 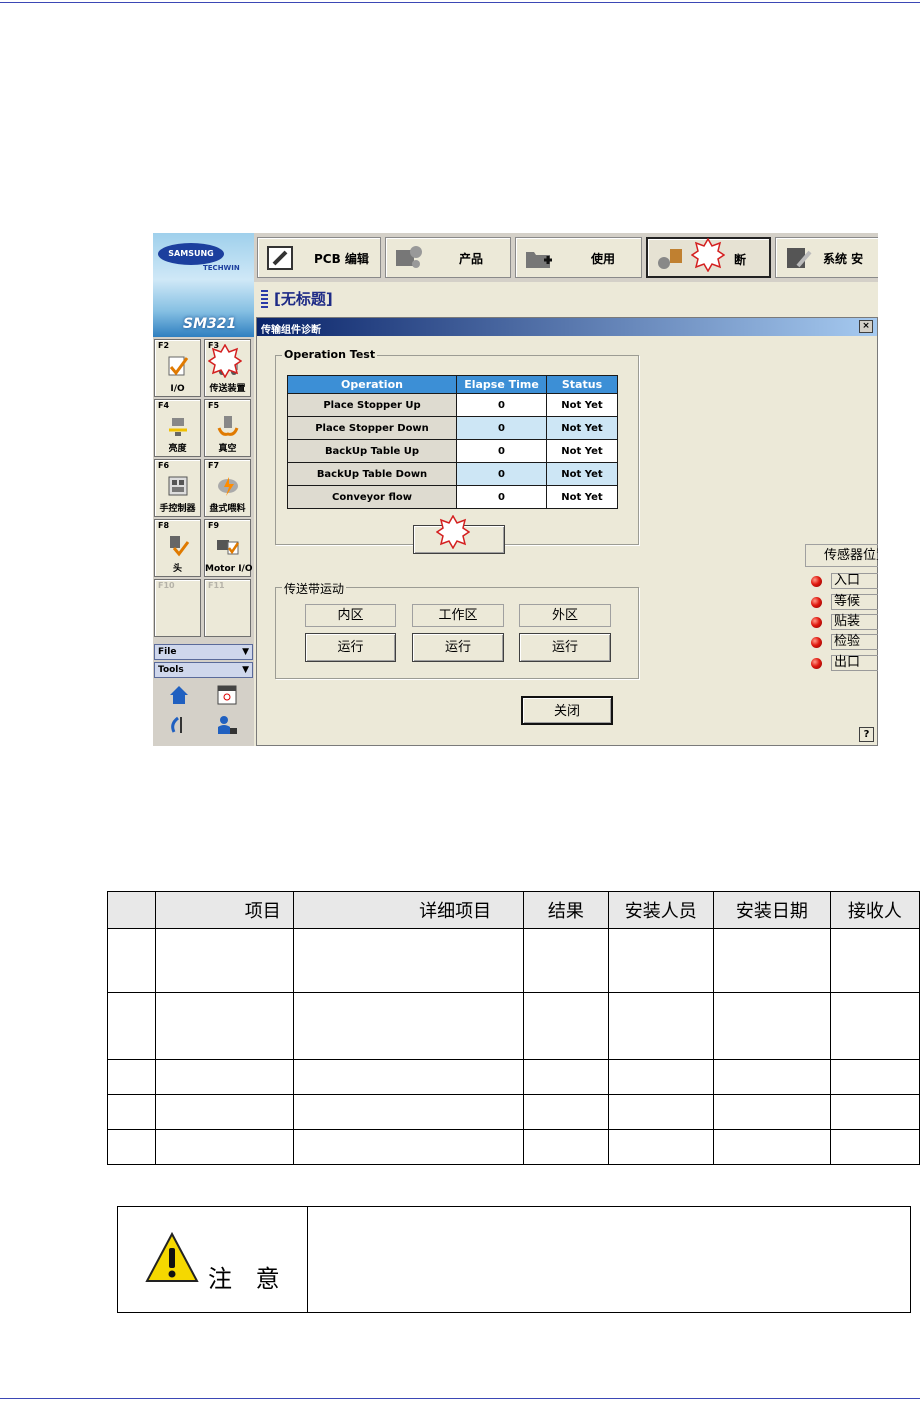 I want to click on pcb-edit-icon, so click(x=280, y=258).